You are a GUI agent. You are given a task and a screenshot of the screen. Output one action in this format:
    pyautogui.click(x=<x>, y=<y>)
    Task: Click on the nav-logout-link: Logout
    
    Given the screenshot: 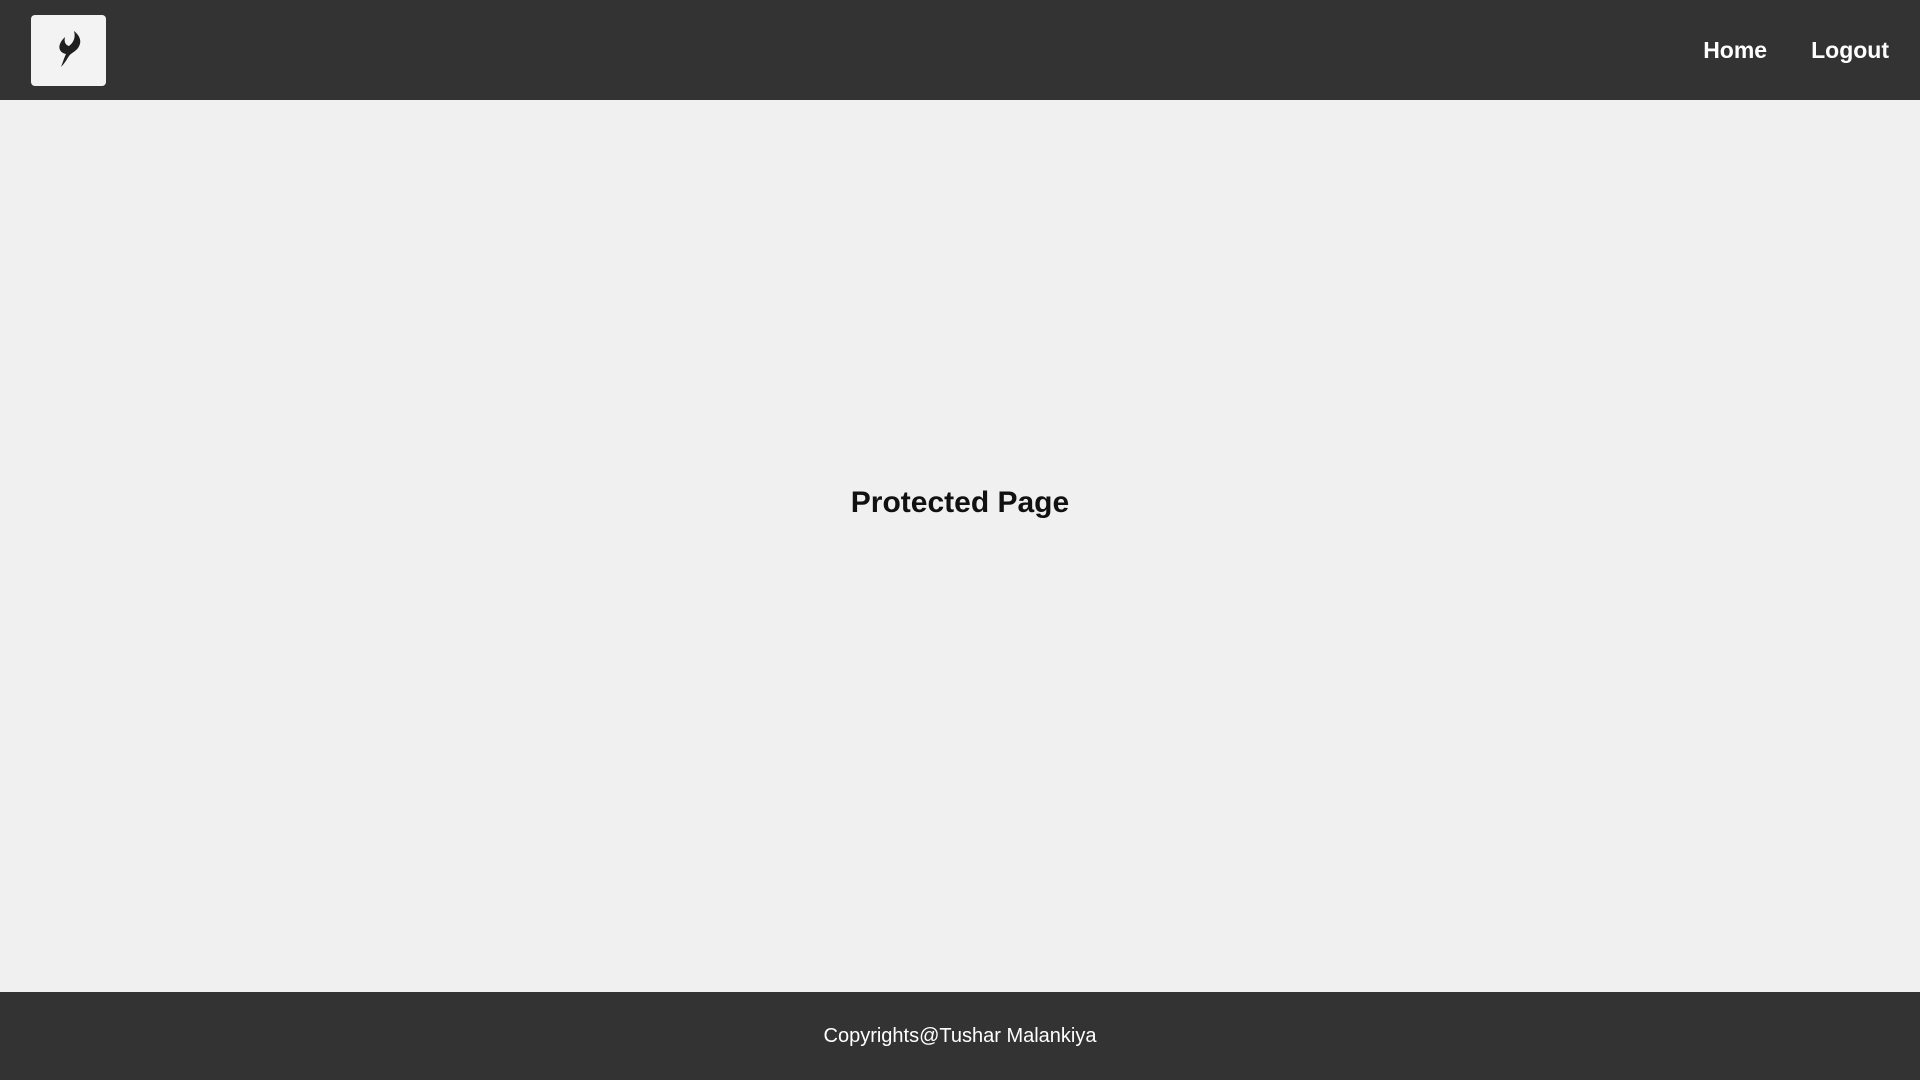 What is the action you would take?
    pyautogui.click(x=1850, y=50)
    